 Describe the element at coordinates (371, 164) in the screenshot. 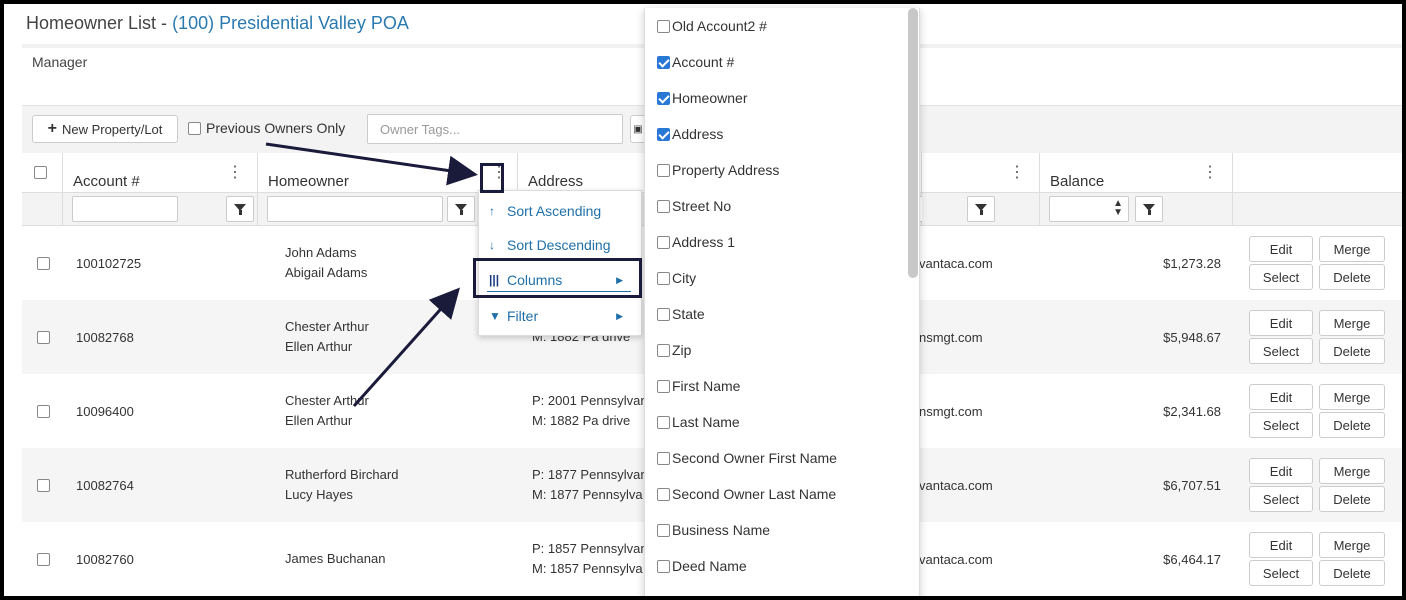

I see `arrow-to-kebab` at that location.